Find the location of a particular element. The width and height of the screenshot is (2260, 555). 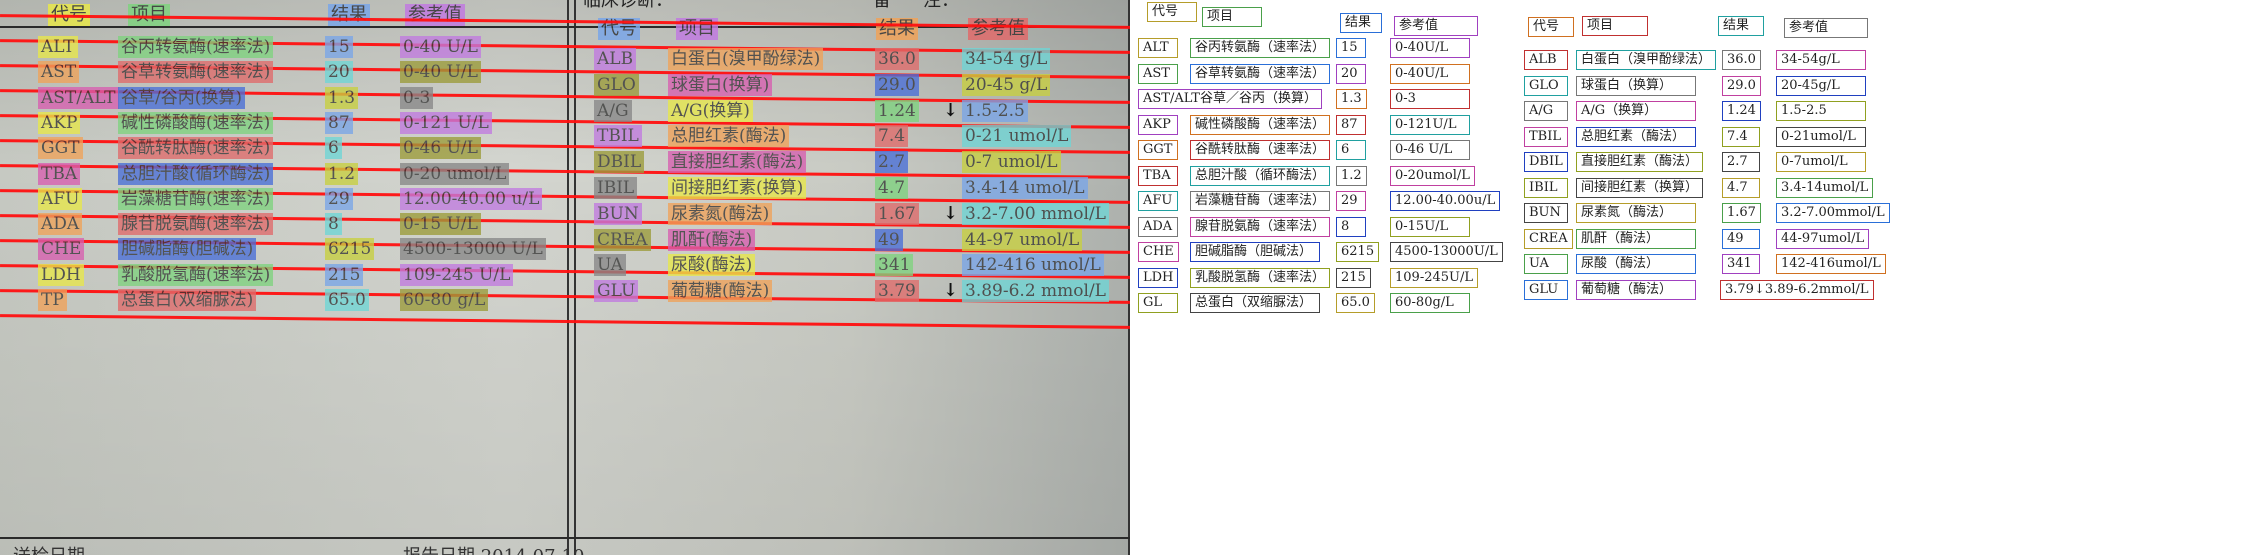

photo-left-cell: 谷丙转氨酶(速率法) is located at coordinates (196, 47).